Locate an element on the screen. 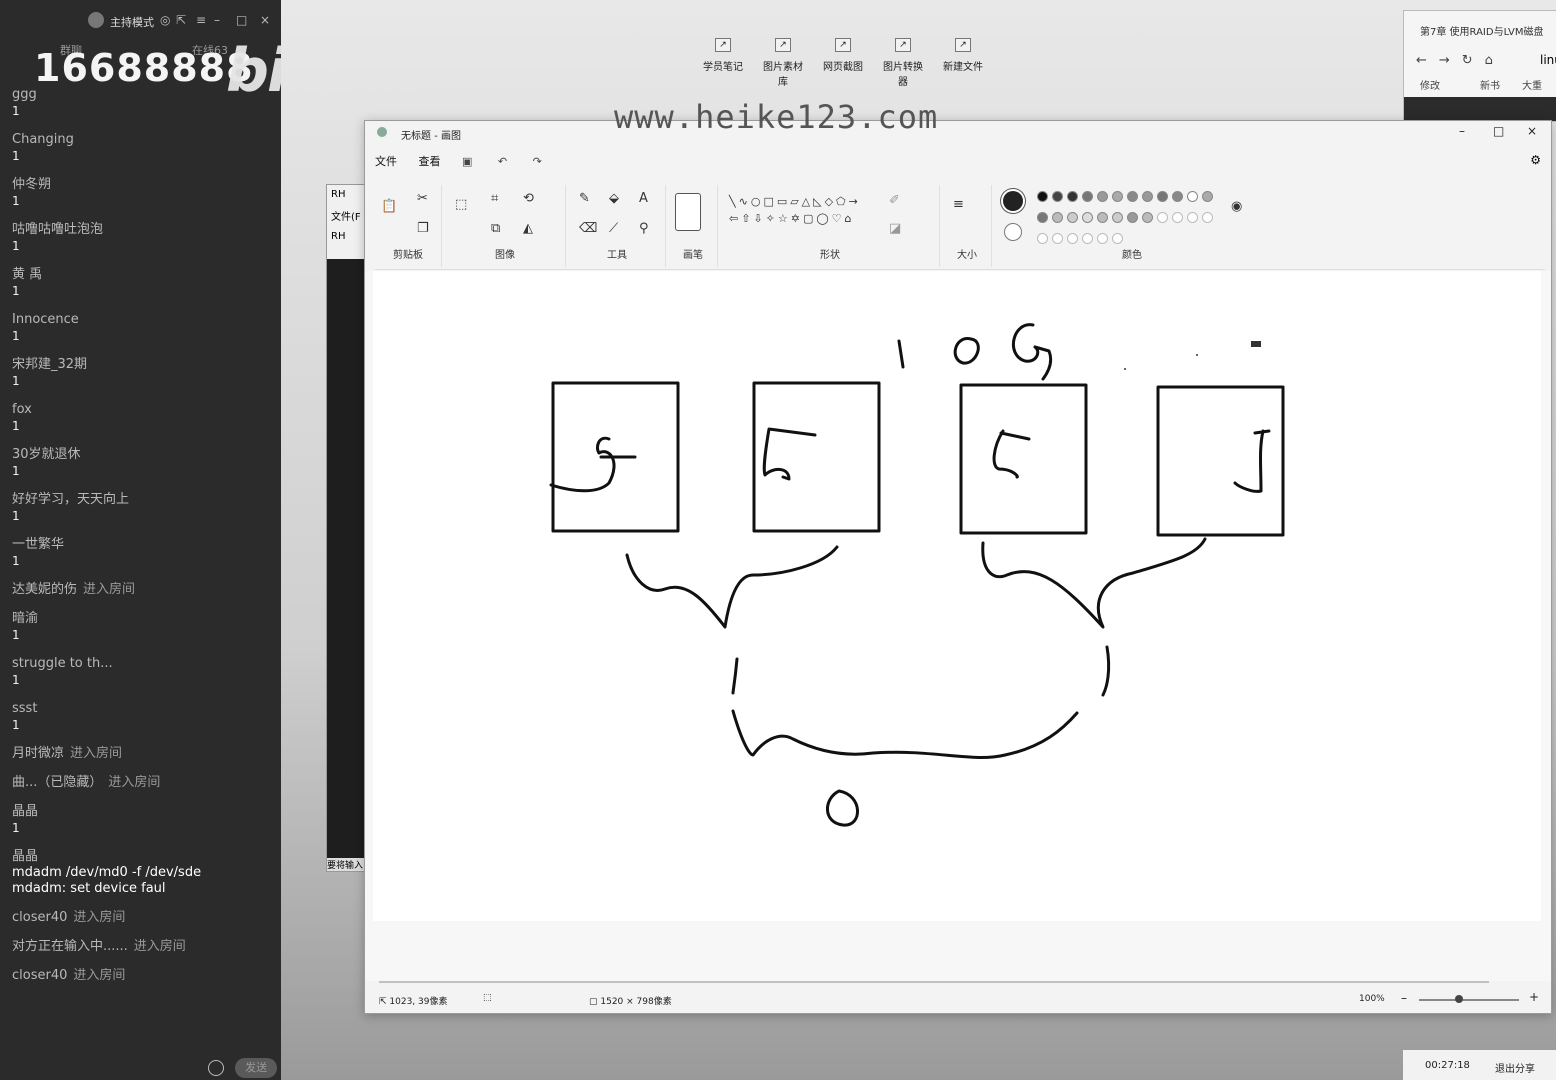 This screenshot has width=1556, height=1080. resize-icon: ⧉ is located at coordinates (495, 228).